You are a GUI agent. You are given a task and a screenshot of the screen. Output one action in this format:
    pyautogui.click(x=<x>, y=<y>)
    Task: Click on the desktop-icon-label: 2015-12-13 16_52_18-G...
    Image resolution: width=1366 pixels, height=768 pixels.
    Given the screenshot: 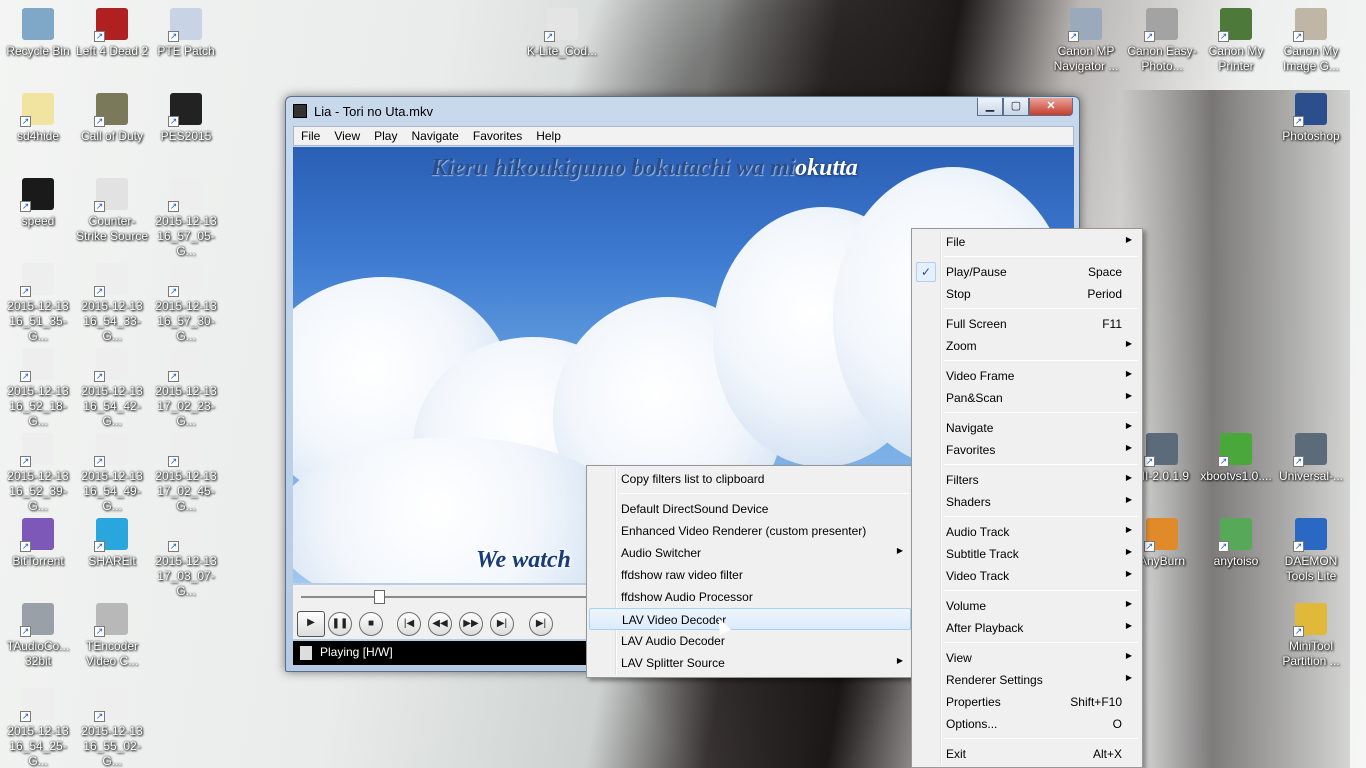 What is the action you would take?
    pyautogui.click(x=38, y=406)
    